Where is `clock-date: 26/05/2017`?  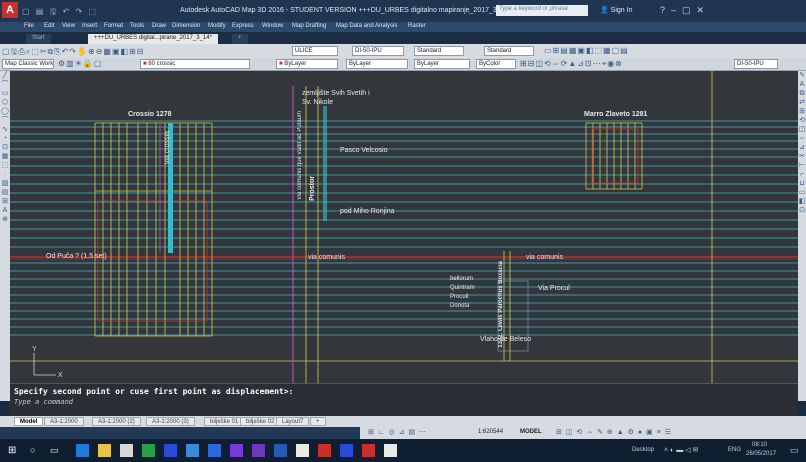 clock-date: 26/05/2017 is located at coordinates (761, 454).